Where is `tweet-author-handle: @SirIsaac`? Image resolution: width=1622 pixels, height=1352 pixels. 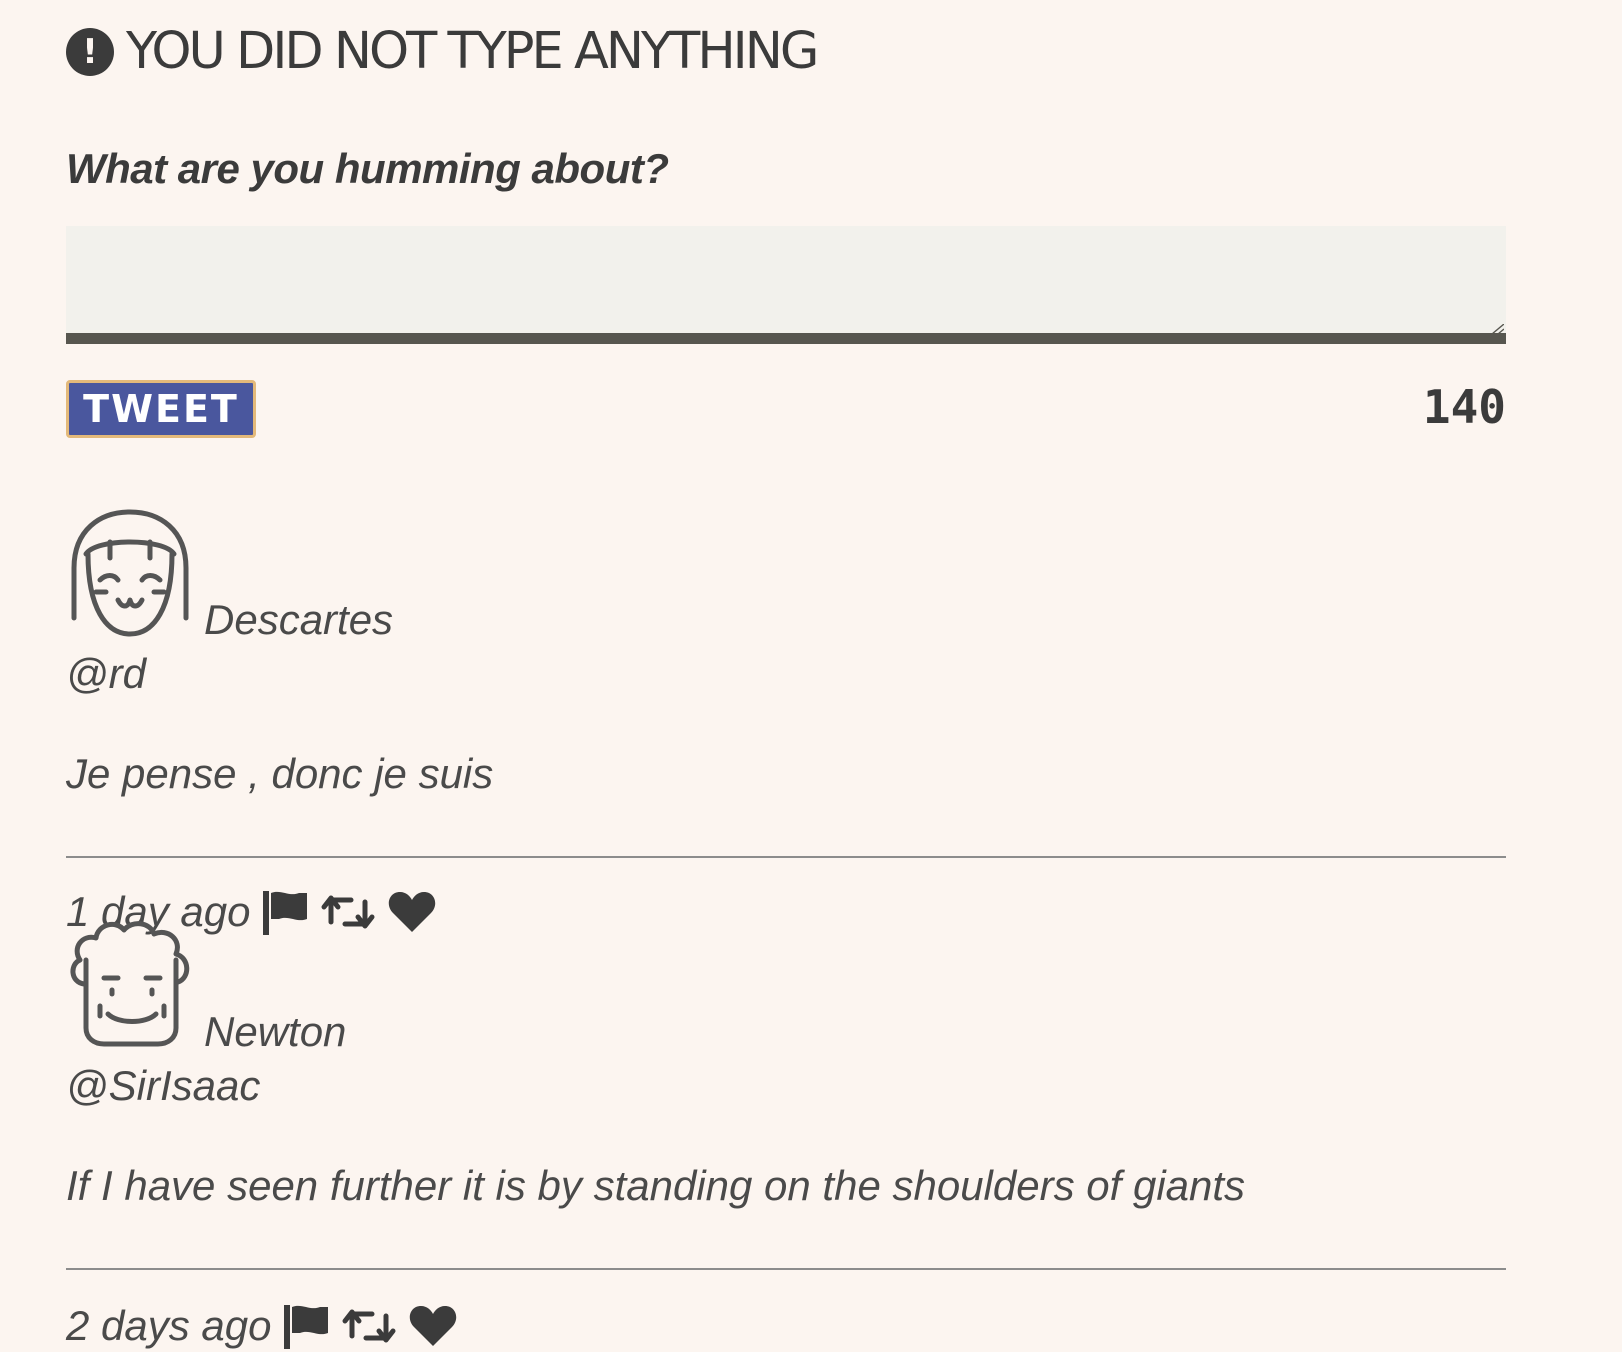 tweet-author-handle: @SirIsaac is located at coordinates (163, 1086).